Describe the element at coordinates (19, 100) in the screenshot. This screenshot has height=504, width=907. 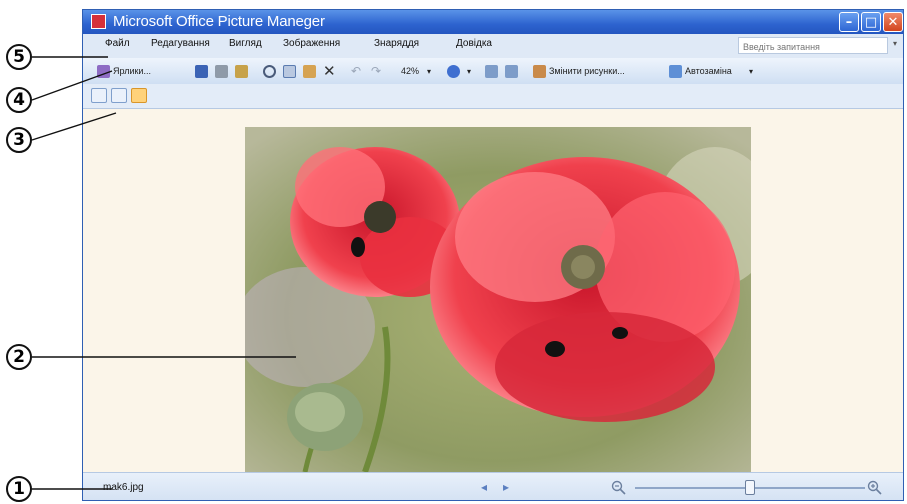
I see `callout-4: 4` at that location.